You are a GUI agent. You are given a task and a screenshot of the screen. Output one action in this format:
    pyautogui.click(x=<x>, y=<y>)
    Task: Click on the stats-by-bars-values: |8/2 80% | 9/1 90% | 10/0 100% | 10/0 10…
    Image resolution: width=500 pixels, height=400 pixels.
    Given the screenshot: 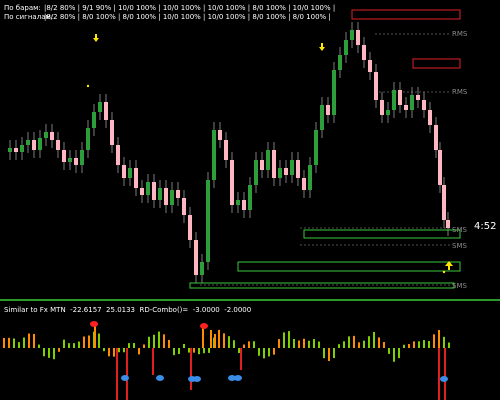 What is the action you would take?
    pyautogui.click(x=190, y=8)
    